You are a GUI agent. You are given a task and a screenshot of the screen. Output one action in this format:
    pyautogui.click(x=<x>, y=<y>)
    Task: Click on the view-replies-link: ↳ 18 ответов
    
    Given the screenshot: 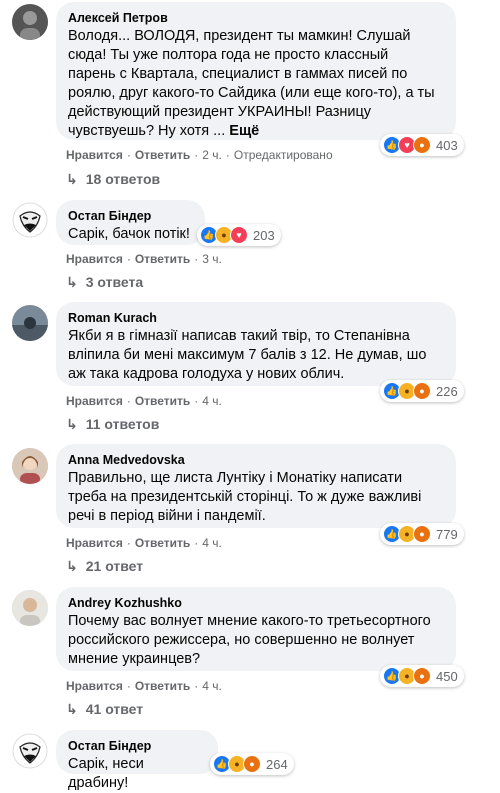 What is the action you would take?
    pyautogui.click(x=113, y=179)
    